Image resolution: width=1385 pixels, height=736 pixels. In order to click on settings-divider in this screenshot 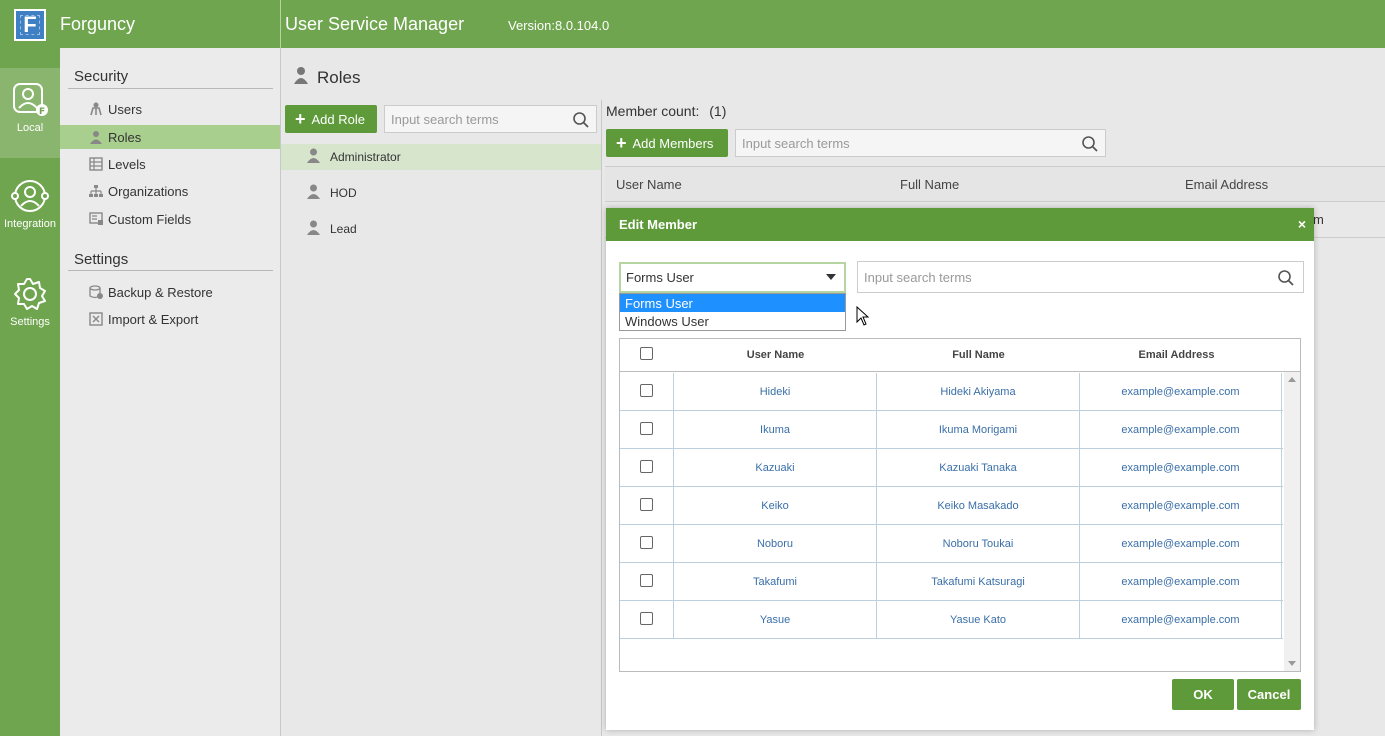, I will do `click(170, 270)`.